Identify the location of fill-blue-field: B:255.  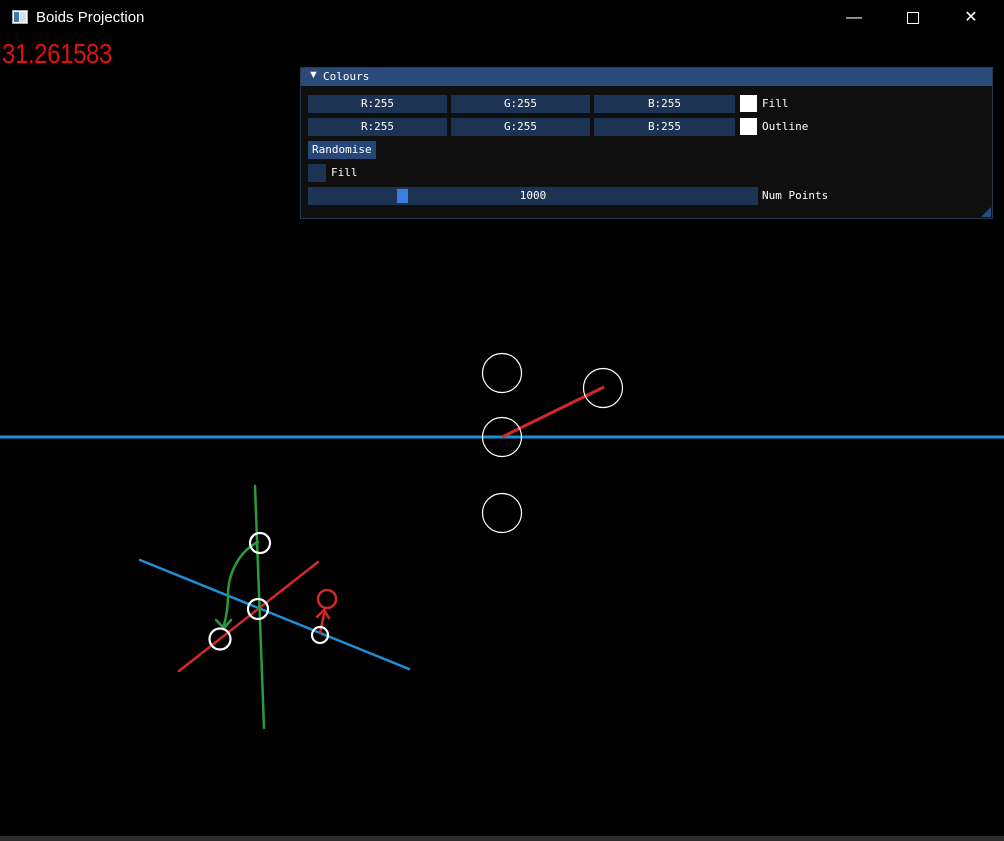
(664, 104).